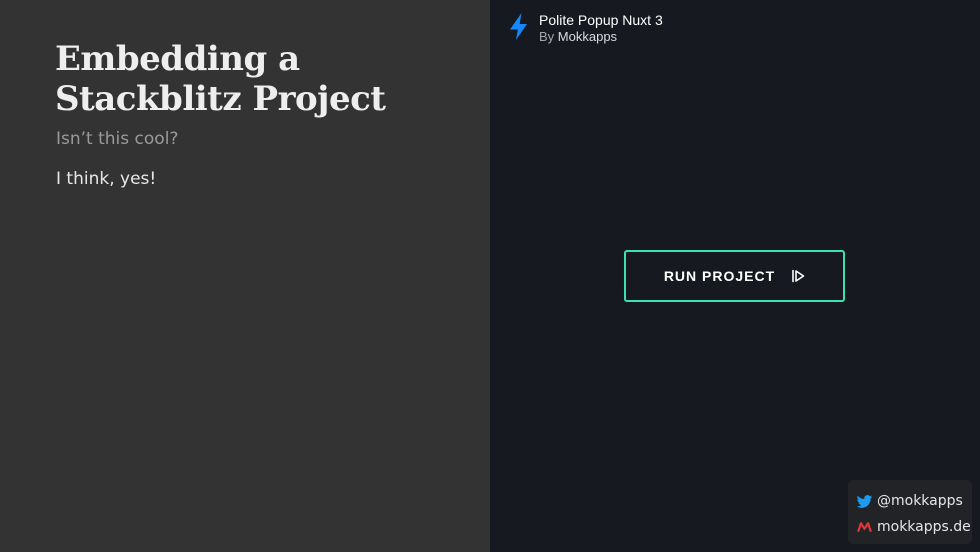 The width and height of the screenshot is (980, 552). Describe the element at coordinates (518, 26) in the screenshot. I see `stackblitz-bolt-icon` at that location.